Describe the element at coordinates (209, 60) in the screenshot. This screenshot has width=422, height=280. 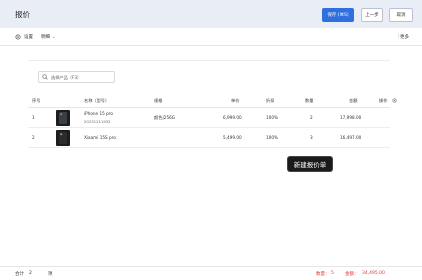
I see `divider` at that location.